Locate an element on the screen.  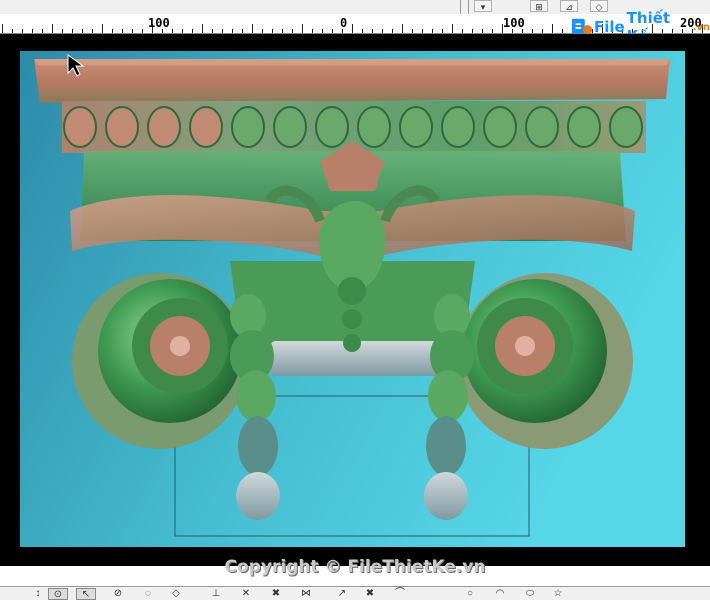
arrow-down-icon: ▾ is located at coordinates (483, 6).